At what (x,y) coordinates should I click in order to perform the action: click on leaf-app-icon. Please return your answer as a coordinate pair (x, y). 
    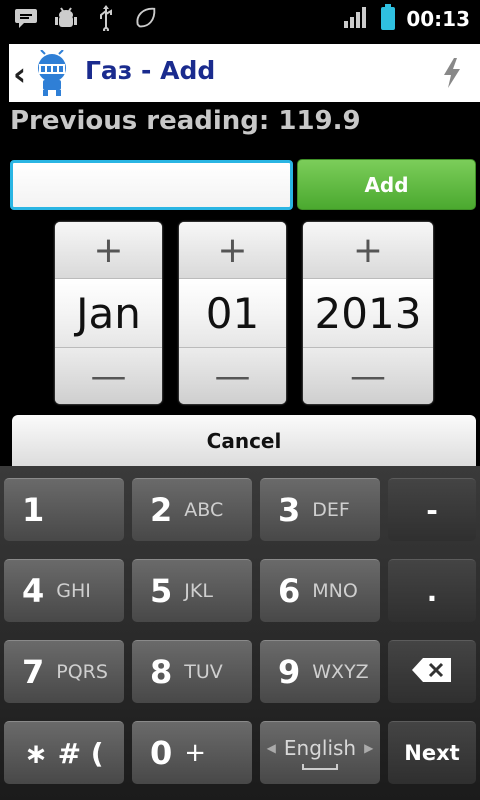
    Looking at the image, I should click on (146, 18).